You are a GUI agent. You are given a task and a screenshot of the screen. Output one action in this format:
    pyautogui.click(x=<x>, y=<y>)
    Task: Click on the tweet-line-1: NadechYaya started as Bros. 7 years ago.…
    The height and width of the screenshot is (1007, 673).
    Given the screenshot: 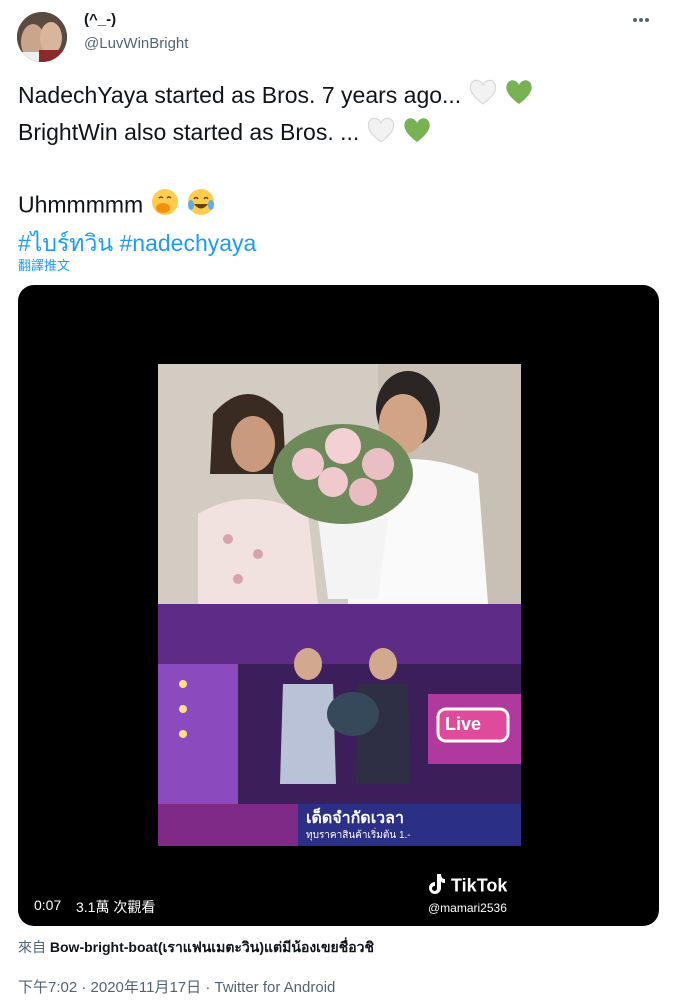 What is the action you would take?
    pyautogui.click(x=240, y=95)
    